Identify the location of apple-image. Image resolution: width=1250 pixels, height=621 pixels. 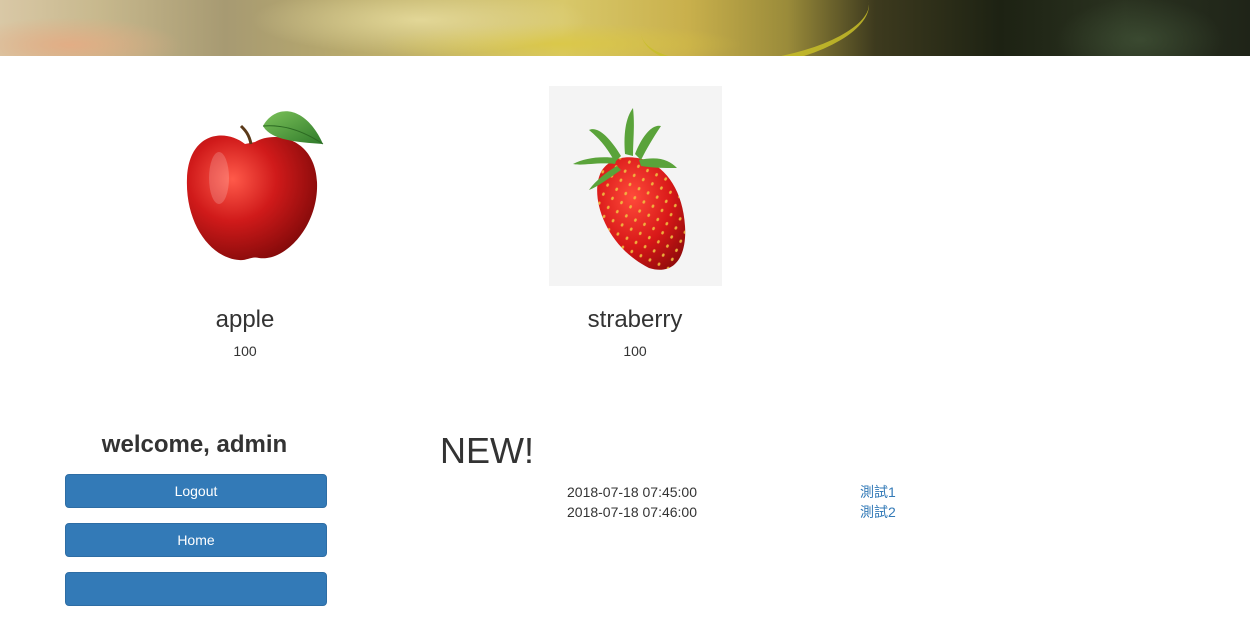
(245, 186).